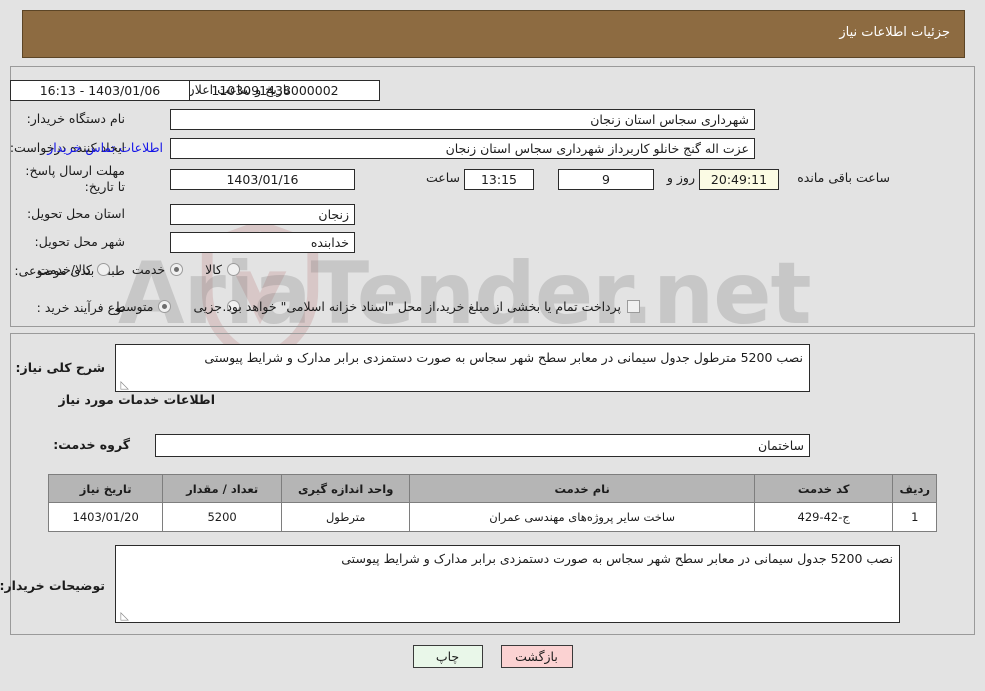 This screenshot has width=985, height=691. I want to click on remaining-suffix-wrap: ساعت باقی مانده, so click(843, 177).